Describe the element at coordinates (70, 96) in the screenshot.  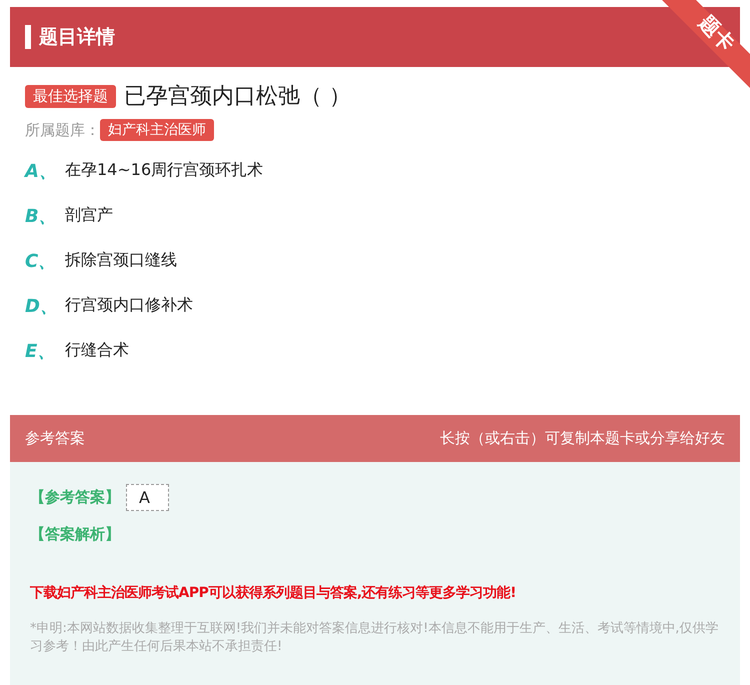
I see `question-type-tag: 最佳选择题` at that location.